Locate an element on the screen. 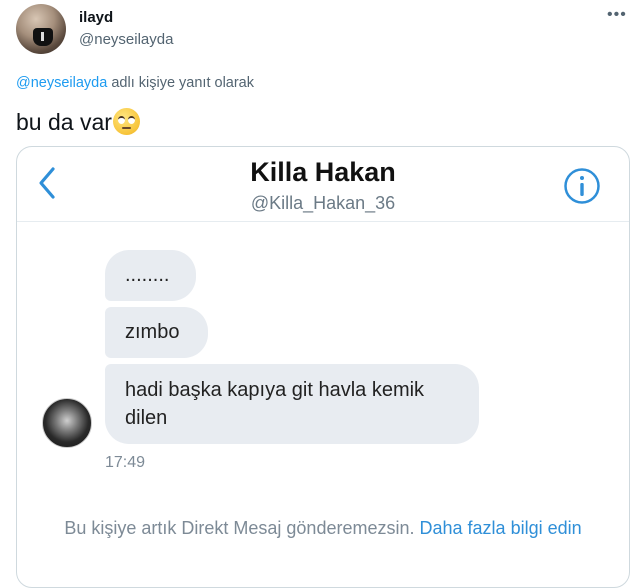 This screenshot has width=635, height=588. author-avatar is located at coordinates (41, 29).